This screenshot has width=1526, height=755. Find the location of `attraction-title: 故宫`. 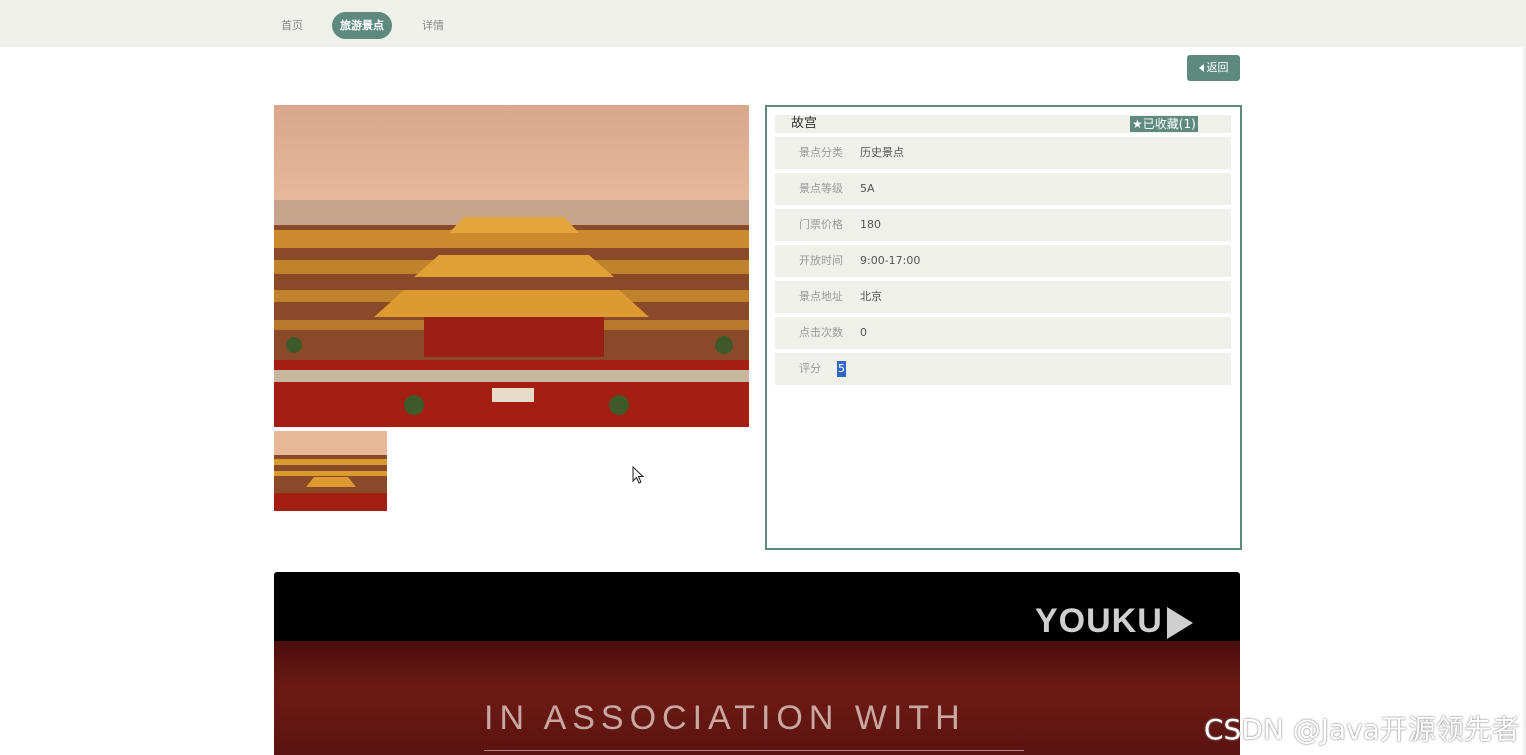

attraction-title: 故宫 is located at coordinates (804, 123).